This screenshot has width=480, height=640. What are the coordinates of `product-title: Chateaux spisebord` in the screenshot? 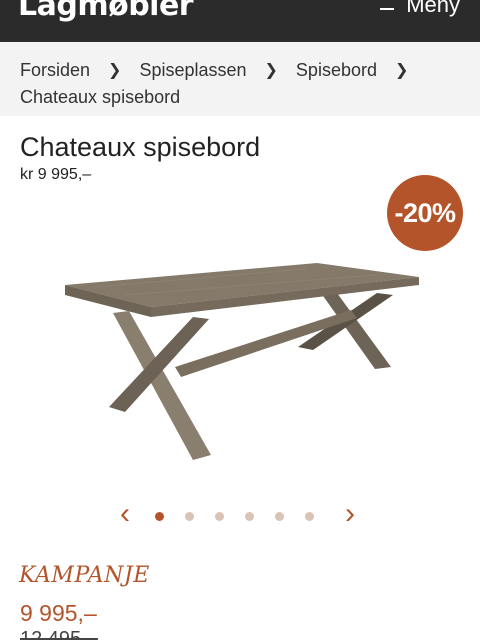 It's located at (140, 147).